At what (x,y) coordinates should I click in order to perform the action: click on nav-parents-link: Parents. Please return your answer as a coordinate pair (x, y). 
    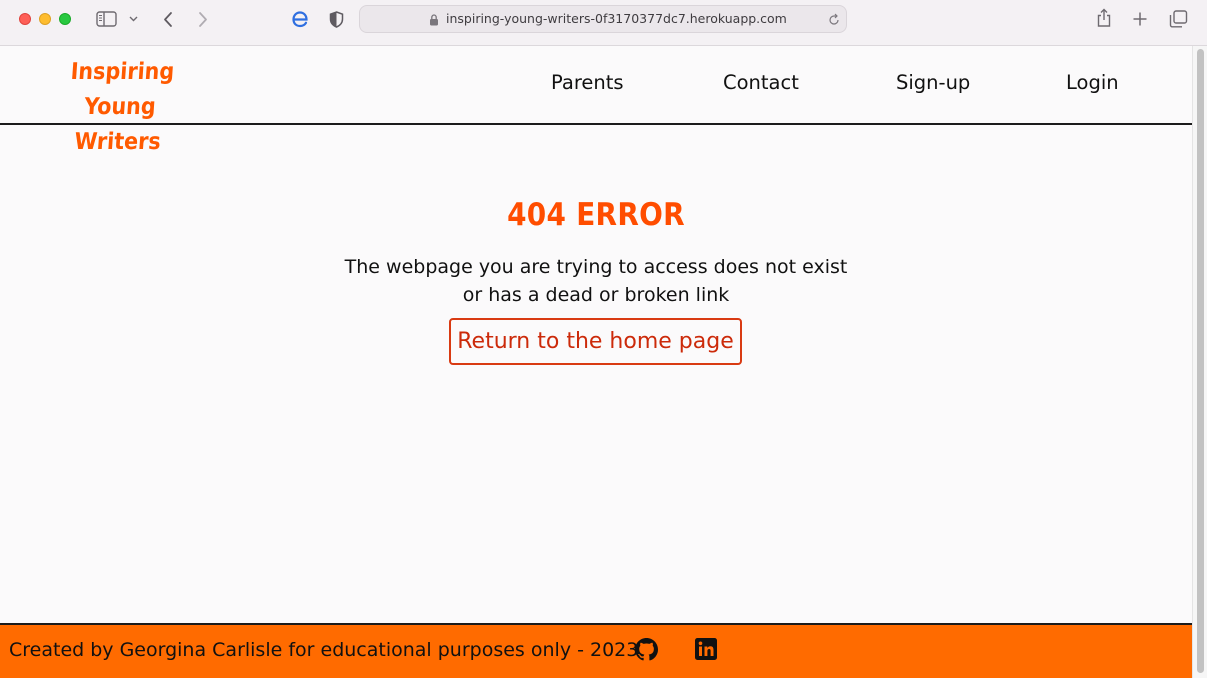
    Looking at the image, I should click on (587, 82).